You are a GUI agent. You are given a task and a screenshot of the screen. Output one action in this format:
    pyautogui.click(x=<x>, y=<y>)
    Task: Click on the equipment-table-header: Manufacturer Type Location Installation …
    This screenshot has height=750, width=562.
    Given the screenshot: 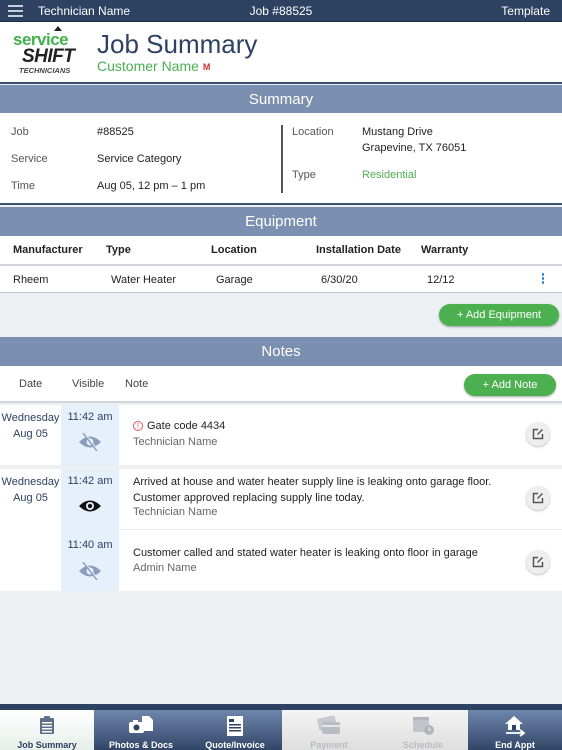 What is the action you would take?
    pyautogui.click(x=281, y=251)
    